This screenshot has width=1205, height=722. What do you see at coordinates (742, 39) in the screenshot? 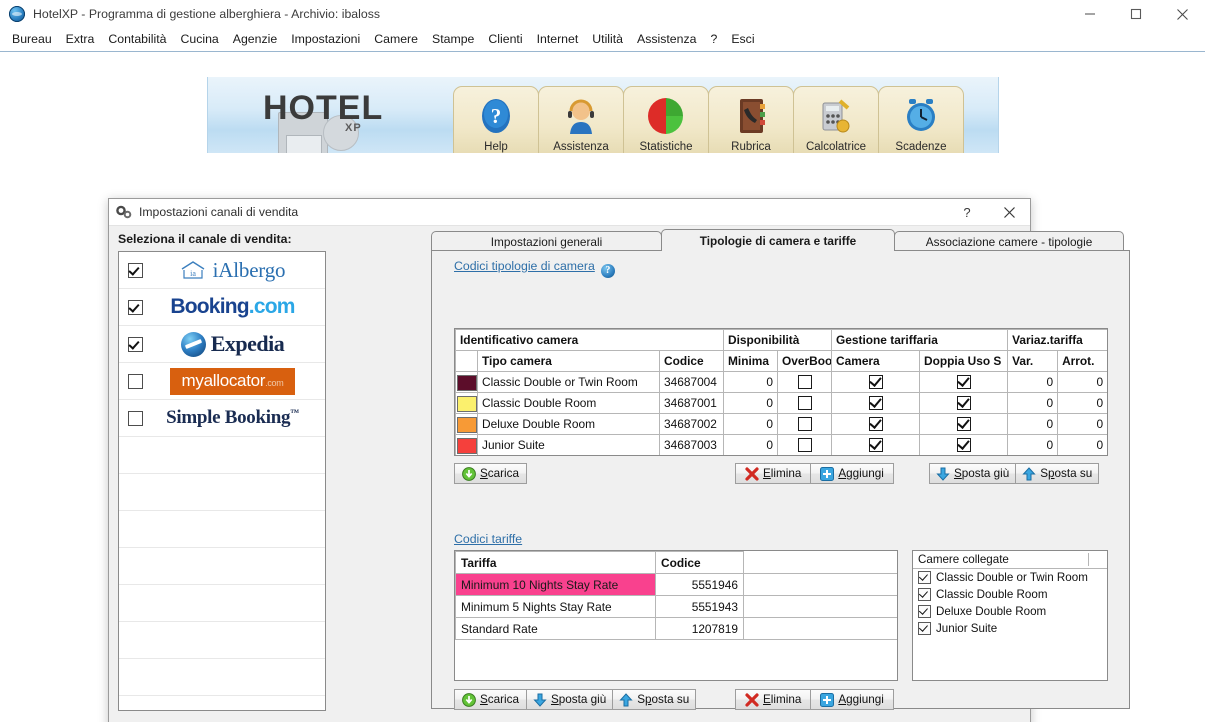
I see `menu-item-esci: Esci` at bounding box center [742, 39].